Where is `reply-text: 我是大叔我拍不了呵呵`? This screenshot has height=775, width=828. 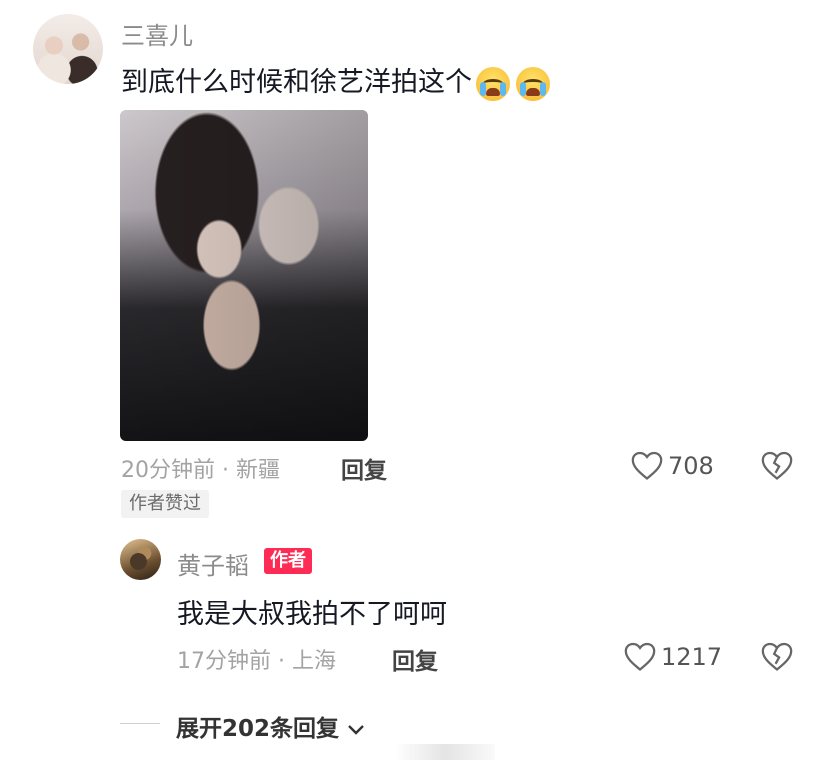 reply-text: 我是大叔我拍不了呵呵 is located at coordinates (312, 614).